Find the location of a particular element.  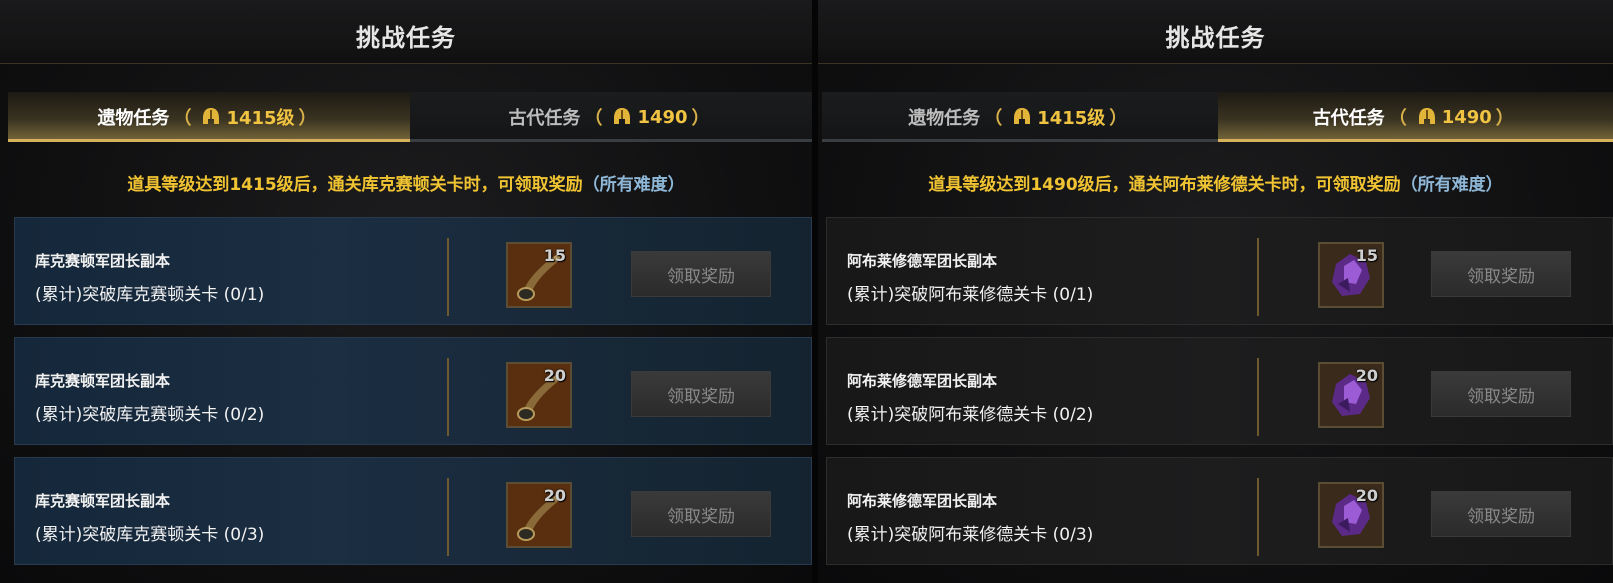

task-row: 库克赛顿军团长副本 (累计)突破库克赛顿关卡 (0/2) 20 领取奖励 is located at coordinates (413, 391).